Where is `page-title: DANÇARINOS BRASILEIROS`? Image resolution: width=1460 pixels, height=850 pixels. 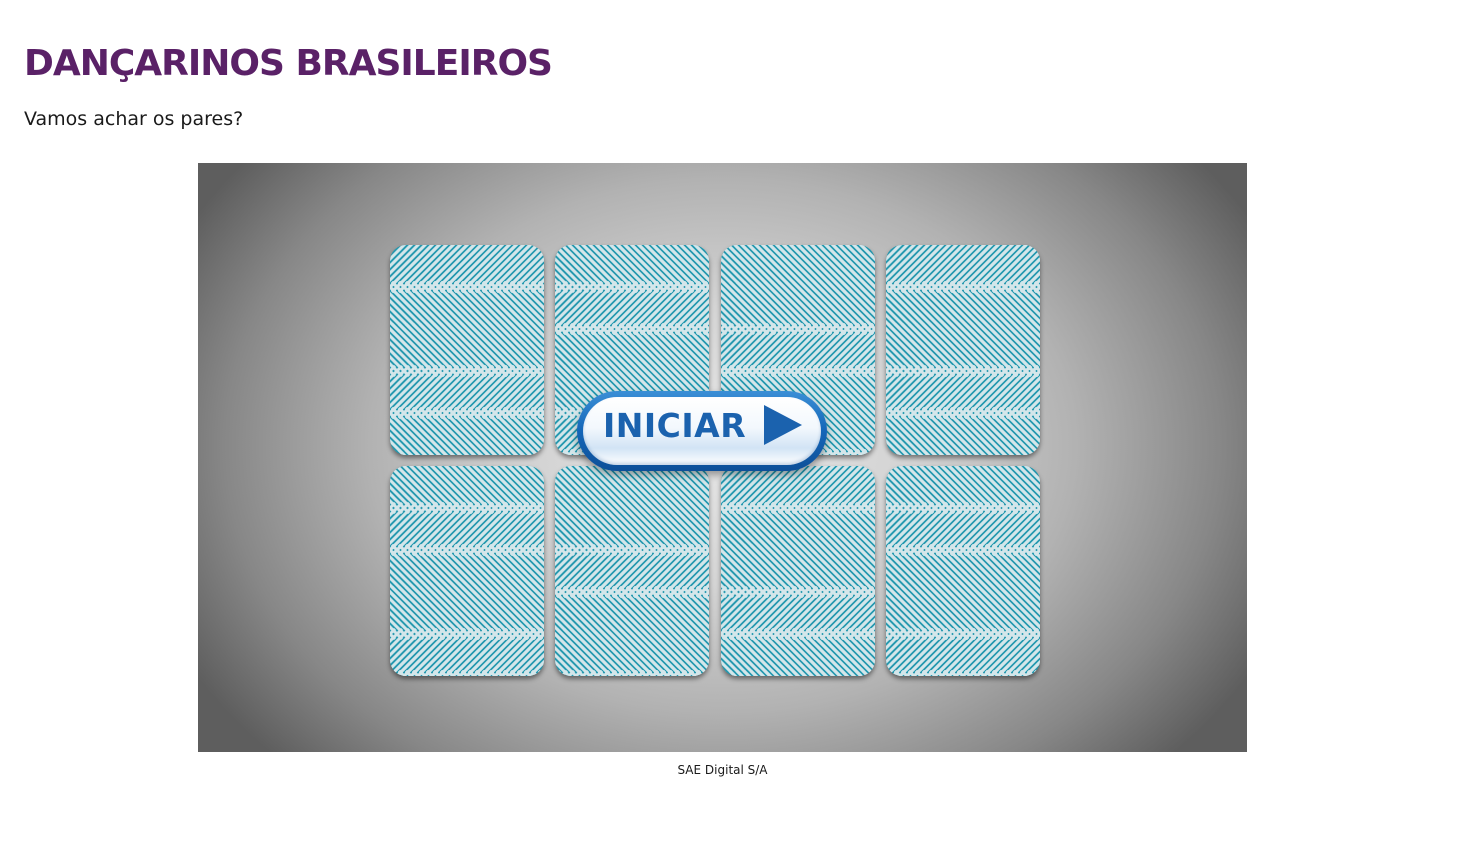
page-title: DANÇARINOS BRASILEIROS is located at coordinates (288, 63).